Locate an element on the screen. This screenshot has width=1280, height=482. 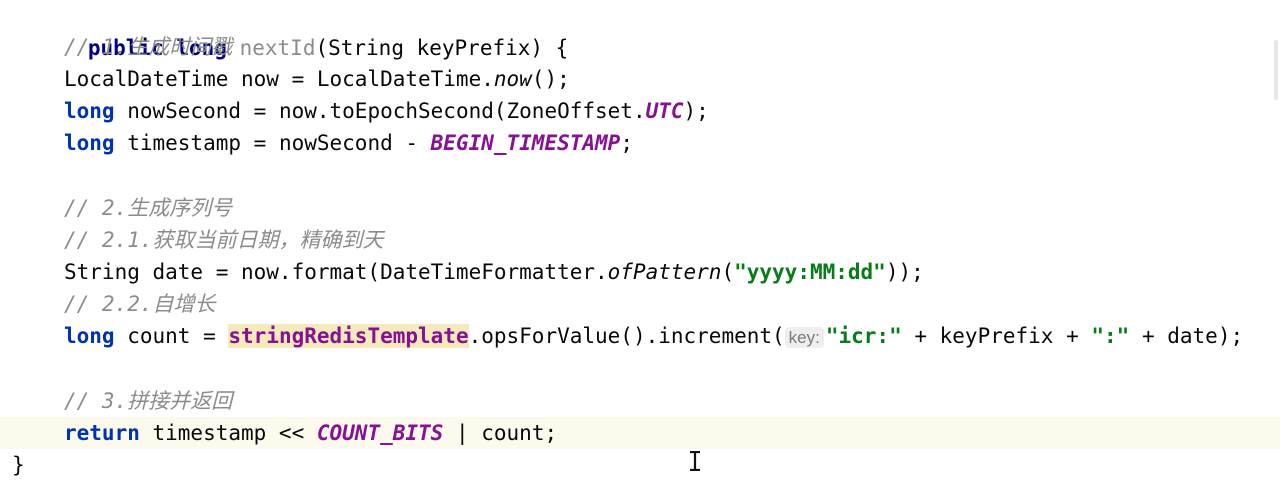
code-text: ; is located at coordinates (626, 143).